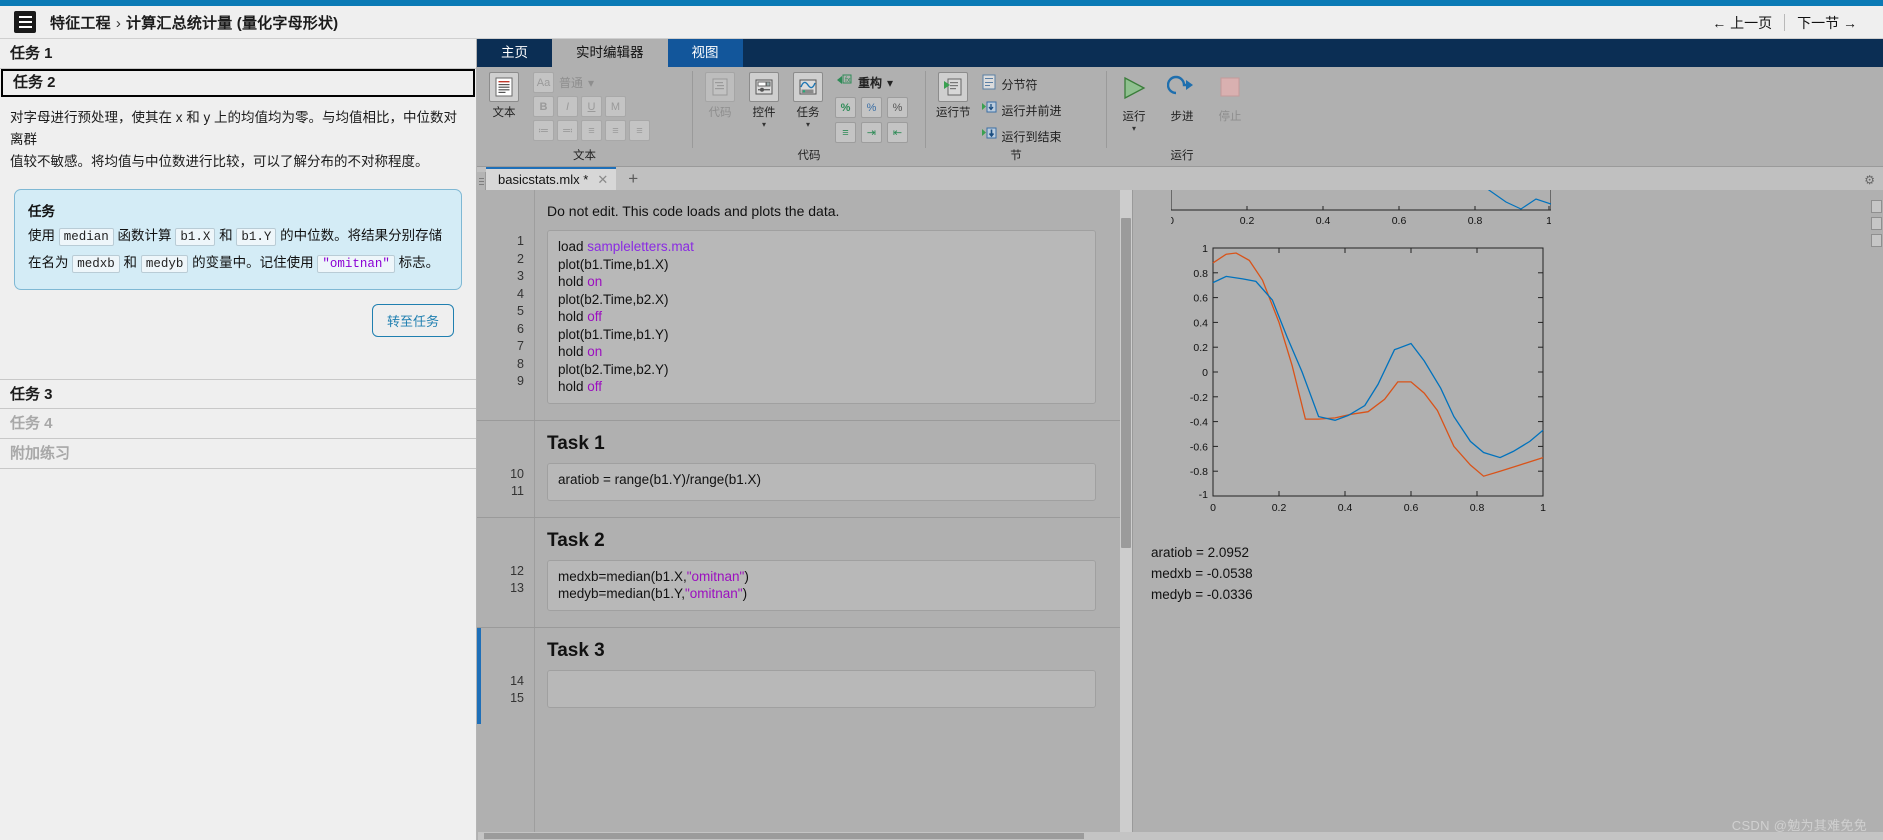  Describe the element at coordinates (897, 132) in the screenshot. I see `decrease-indent-icon: ⇤` at that location.